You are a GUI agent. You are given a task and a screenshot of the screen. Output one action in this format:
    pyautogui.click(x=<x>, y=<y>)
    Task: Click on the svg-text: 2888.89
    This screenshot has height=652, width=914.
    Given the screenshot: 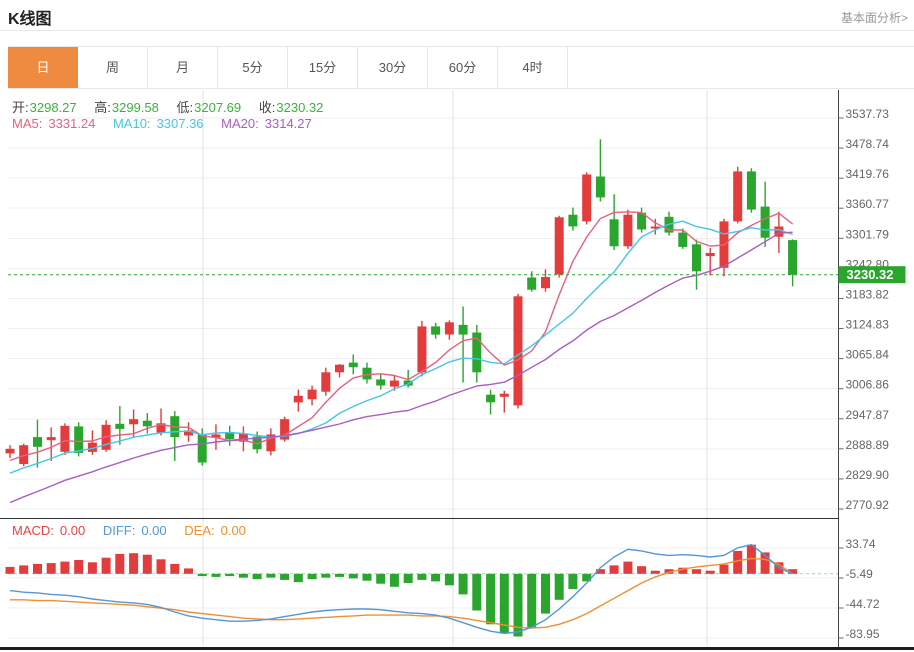 What is the action you would take?
    pyautogui.click(x=868, y=445)
    